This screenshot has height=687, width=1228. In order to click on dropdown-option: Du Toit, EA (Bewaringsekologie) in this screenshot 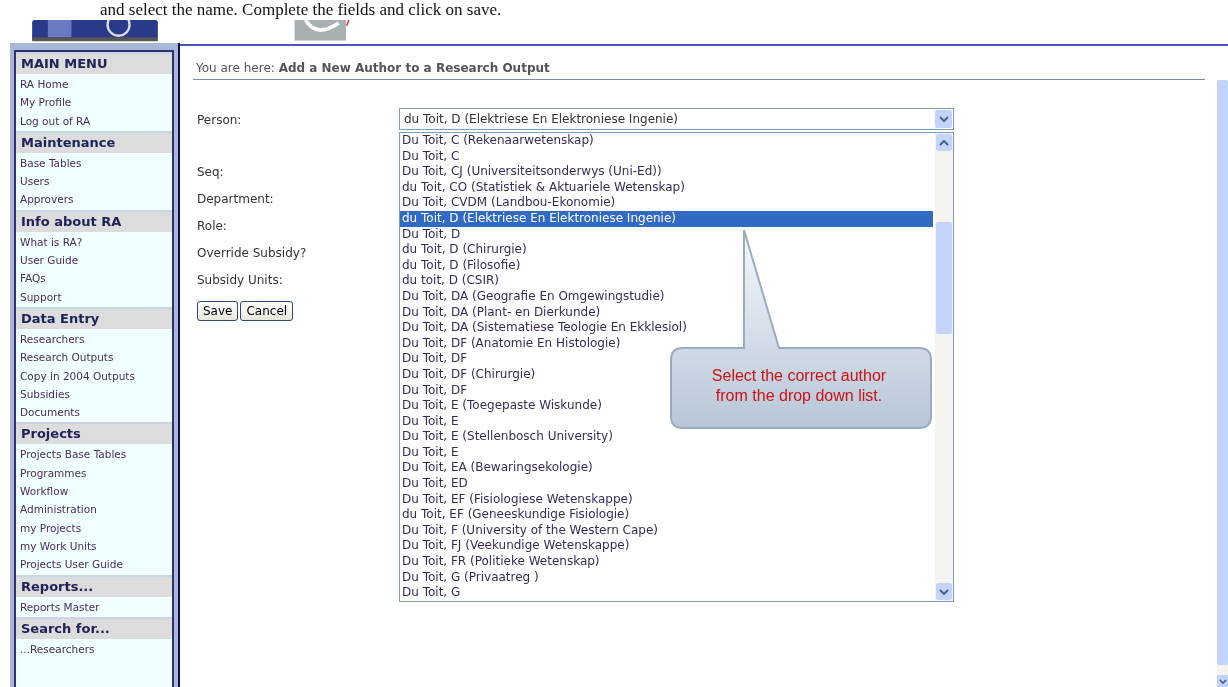, I will do `click(496, 468)`.